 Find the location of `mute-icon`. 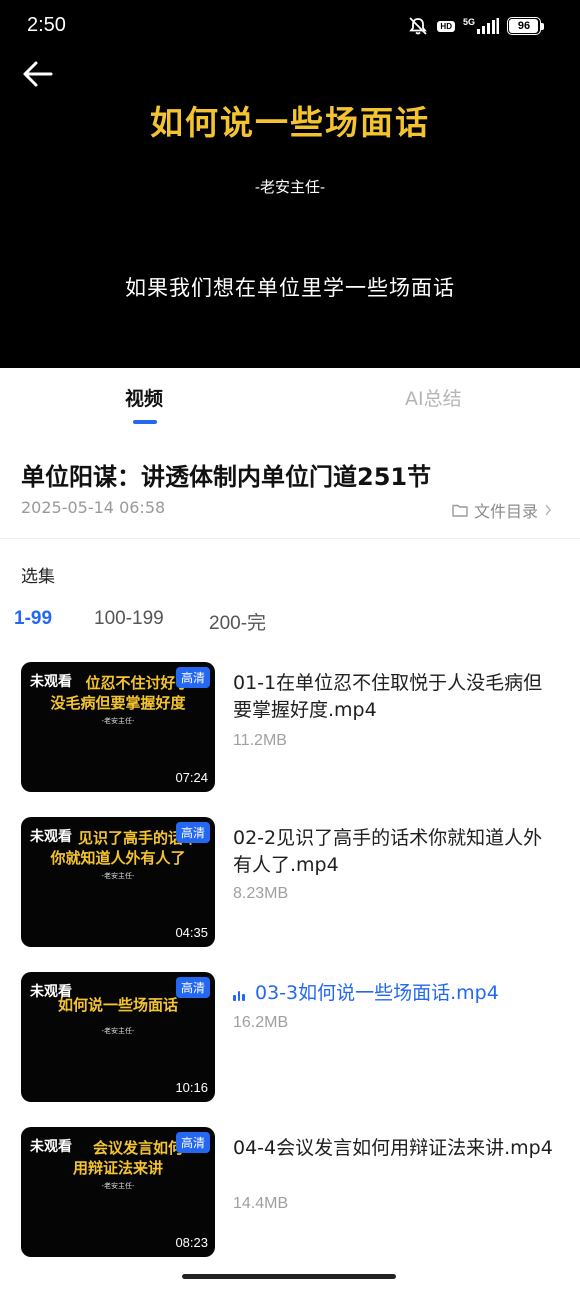

mute-icon is located at coordinates (418, 26).